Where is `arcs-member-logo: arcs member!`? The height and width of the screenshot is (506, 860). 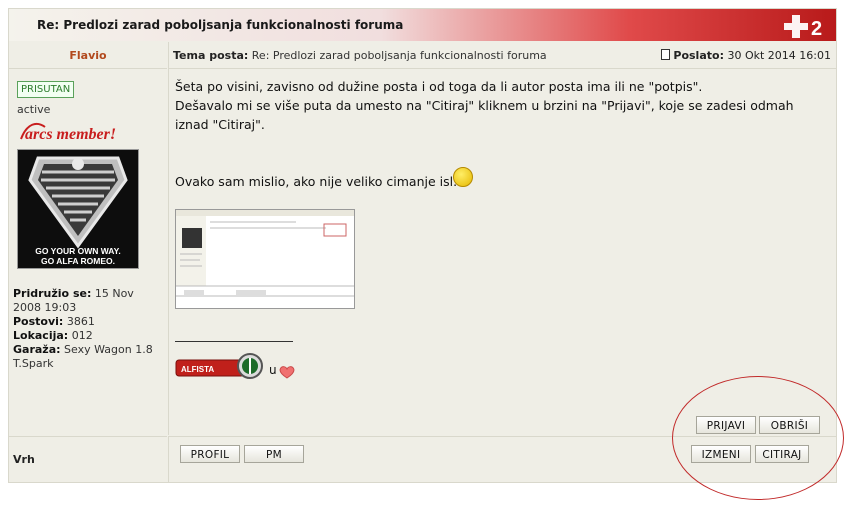
arcs-member-logo: arcs member! is located at coordinates (68, 132).